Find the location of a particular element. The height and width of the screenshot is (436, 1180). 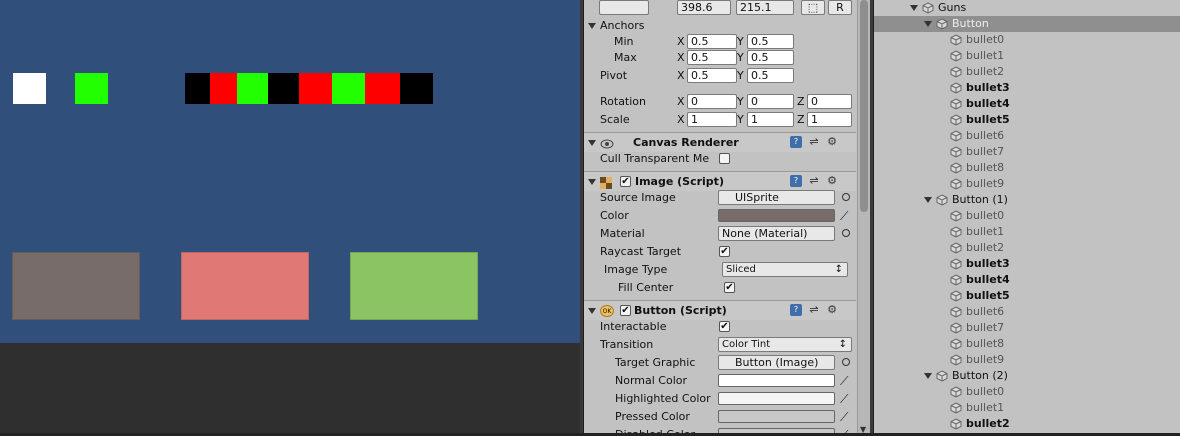

pos-y-field: 215.1 is located at coordinates (765, 7).